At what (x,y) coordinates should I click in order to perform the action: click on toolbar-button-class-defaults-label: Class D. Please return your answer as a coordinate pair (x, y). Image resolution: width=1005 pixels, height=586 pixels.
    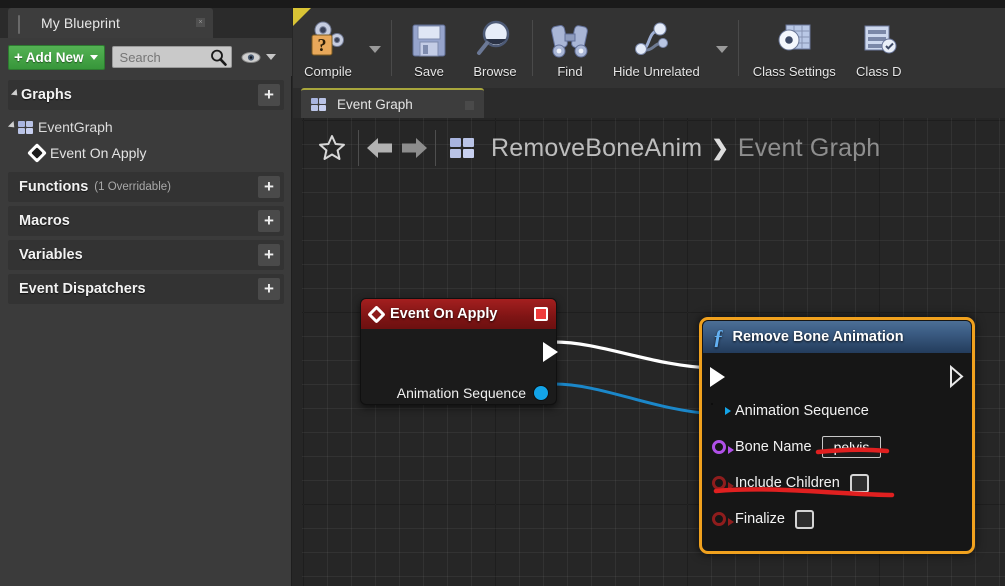
    Looking at the image, I should click on (879, 71).